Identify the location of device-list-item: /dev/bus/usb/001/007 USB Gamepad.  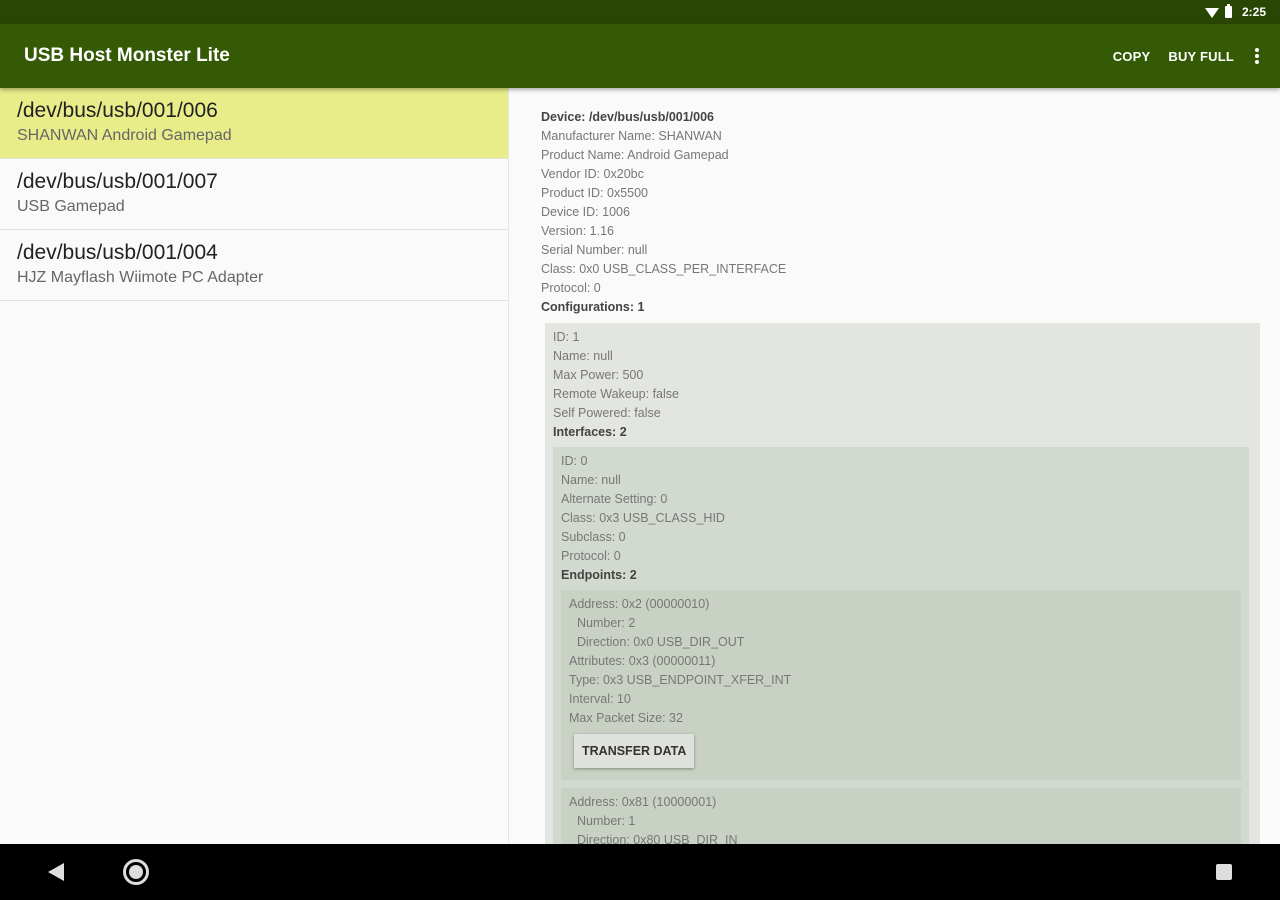
(254, 194).